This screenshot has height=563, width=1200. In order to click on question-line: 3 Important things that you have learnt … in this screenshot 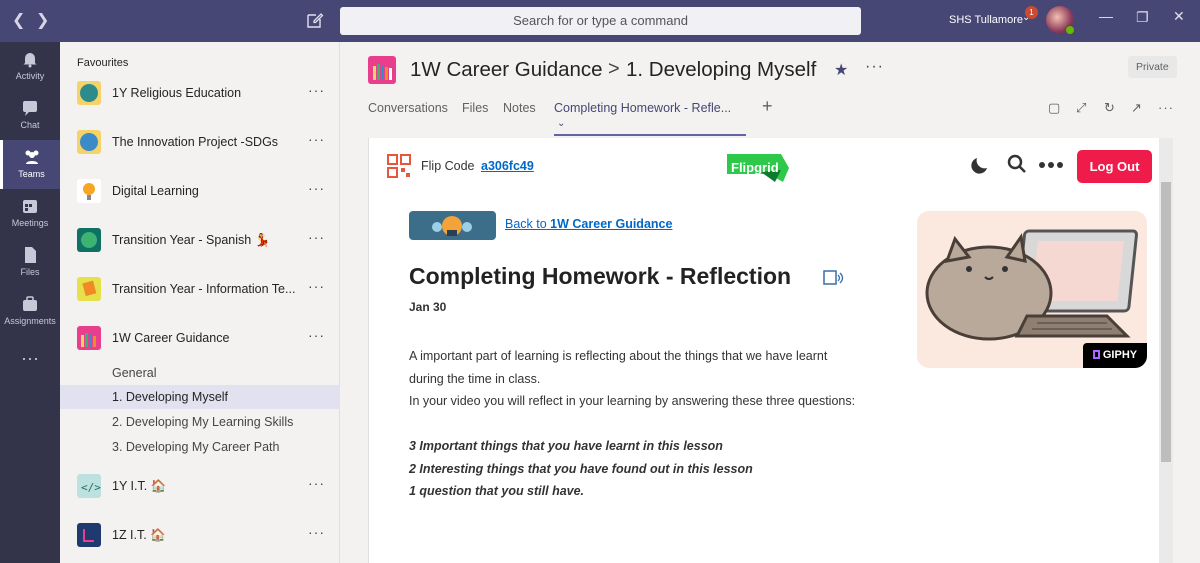, I will do `click(566, 446)`.